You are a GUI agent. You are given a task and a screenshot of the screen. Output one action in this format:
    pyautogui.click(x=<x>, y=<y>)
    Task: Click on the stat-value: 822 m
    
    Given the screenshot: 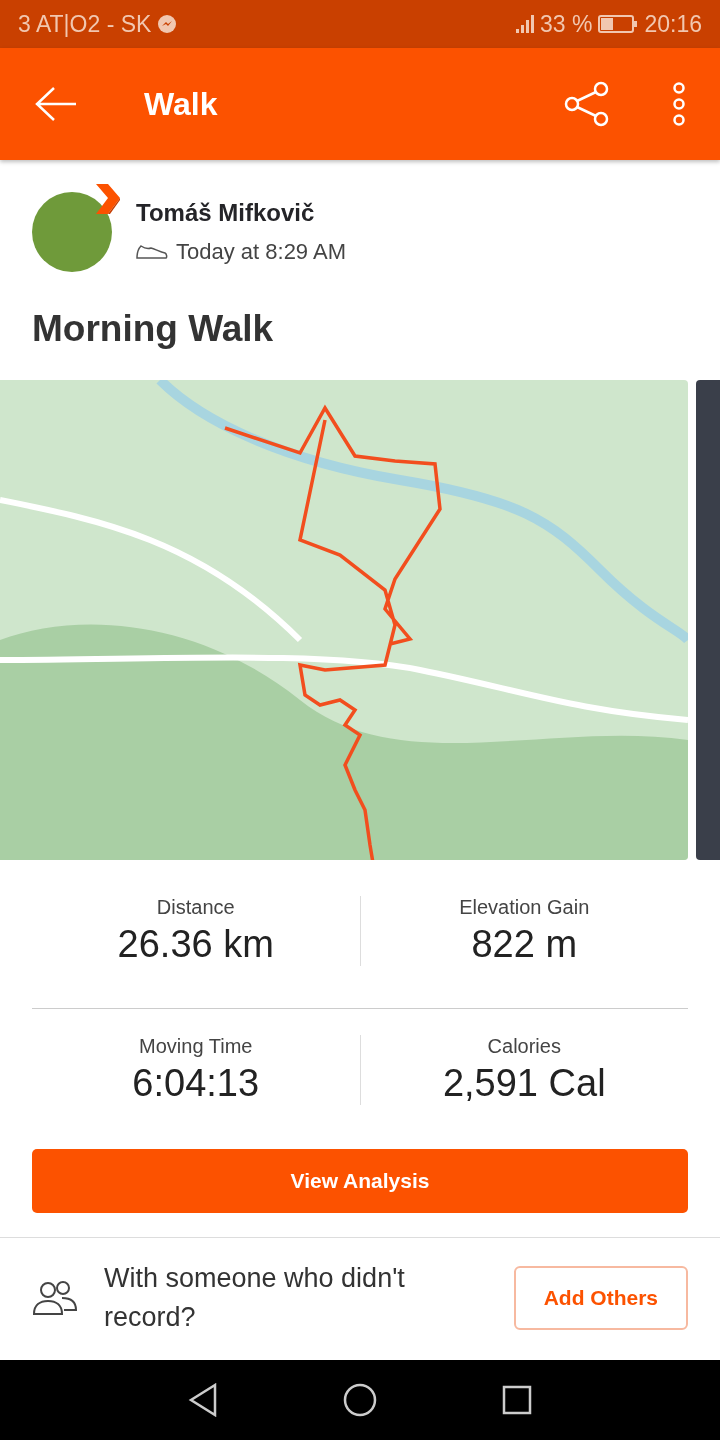 What is the action you would take?
    pyautogui.click(x=524, y=944)
    